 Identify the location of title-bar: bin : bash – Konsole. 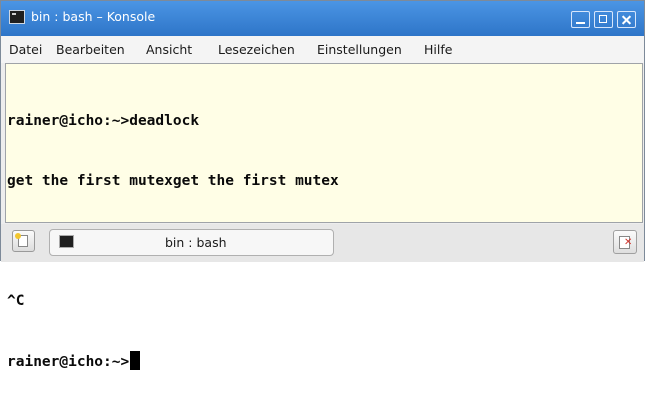
(322, 18).